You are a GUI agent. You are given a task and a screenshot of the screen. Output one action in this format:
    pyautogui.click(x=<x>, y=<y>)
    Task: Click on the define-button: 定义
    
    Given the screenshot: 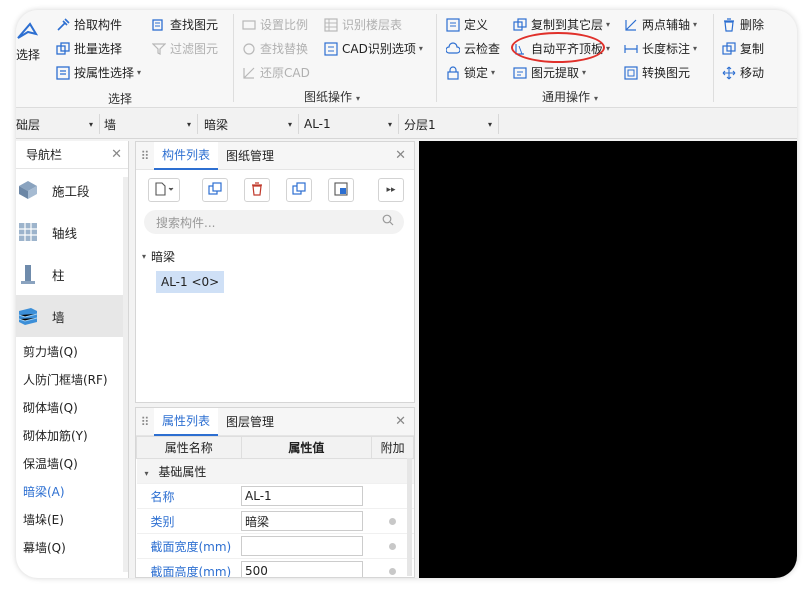 What is the action you would take?
    pyautogui.click(x=467, y=24)
    